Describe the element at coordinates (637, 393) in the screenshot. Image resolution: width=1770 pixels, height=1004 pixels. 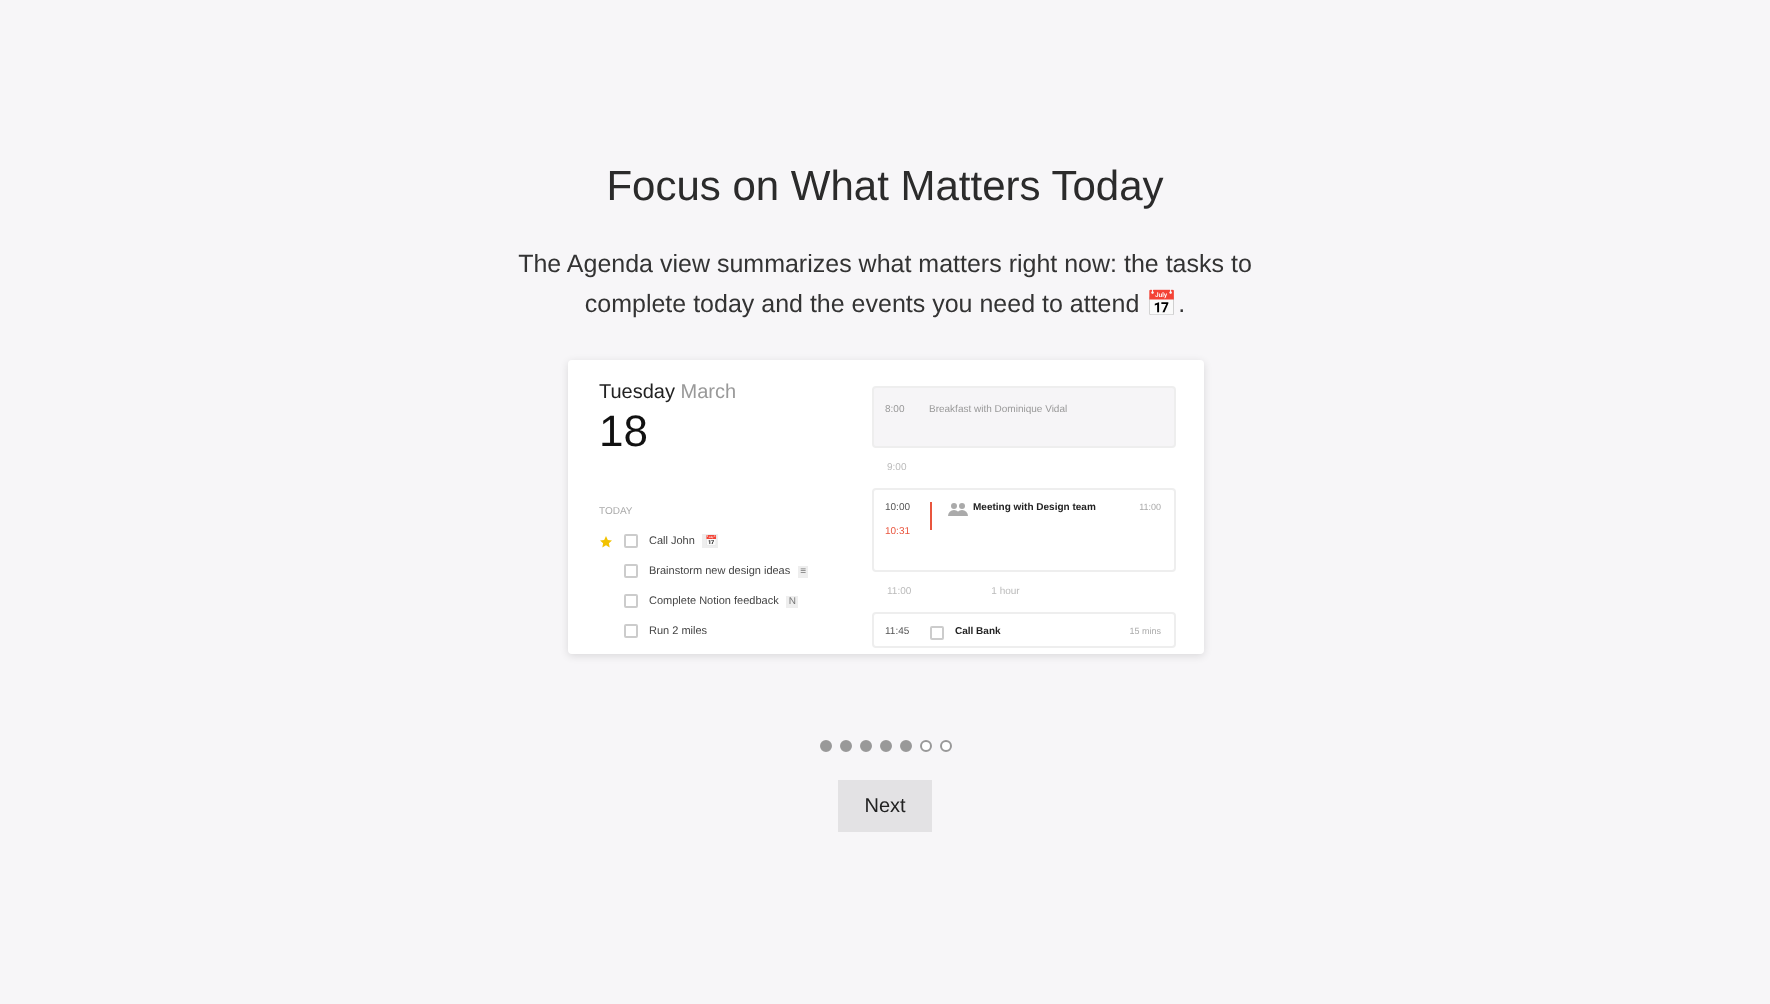
I see `weekday-text: Tuesday` at that location.